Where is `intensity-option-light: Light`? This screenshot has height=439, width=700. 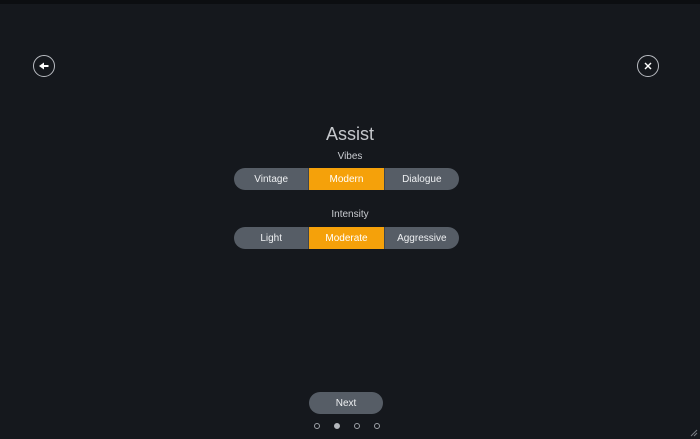
intensity-option-light: Light is located at coordinates (271, 238).